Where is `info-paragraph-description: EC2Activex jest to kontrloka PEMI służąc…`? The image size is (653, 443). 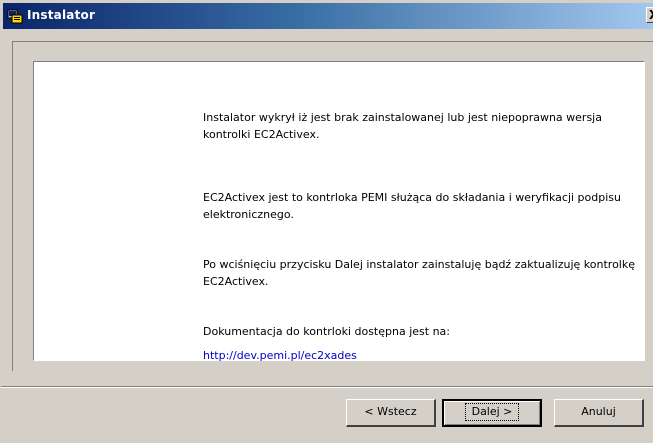
info-paragraph-description: EC2Activex jest to kontrloka PEMI służąc… is located at coordinates (412, 206).